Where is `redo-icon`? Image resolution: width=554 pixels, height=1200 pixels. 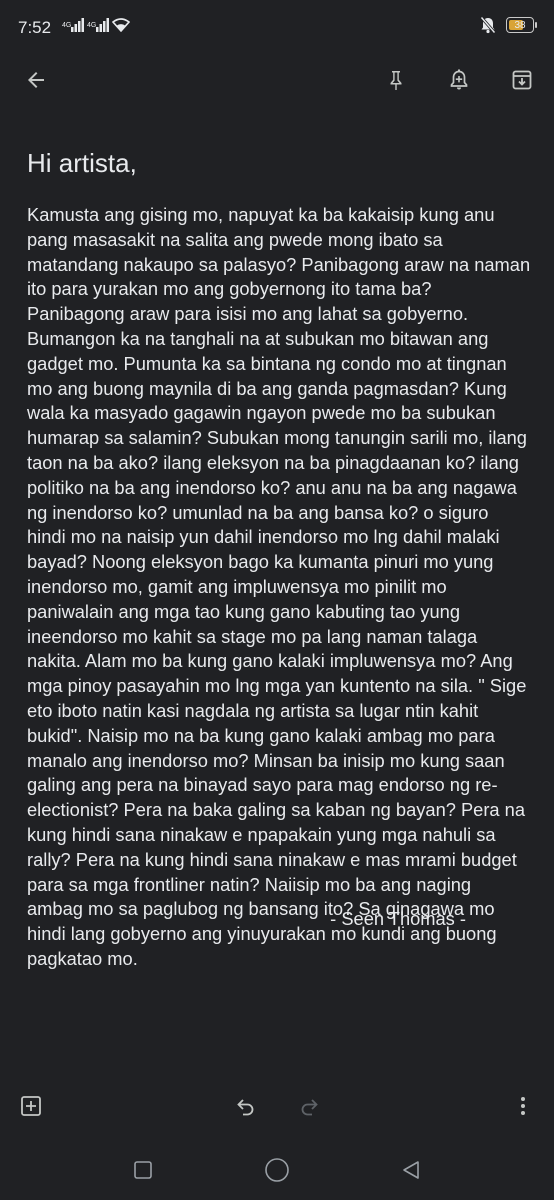 redo-icon is located at coordinates (309, 1107).